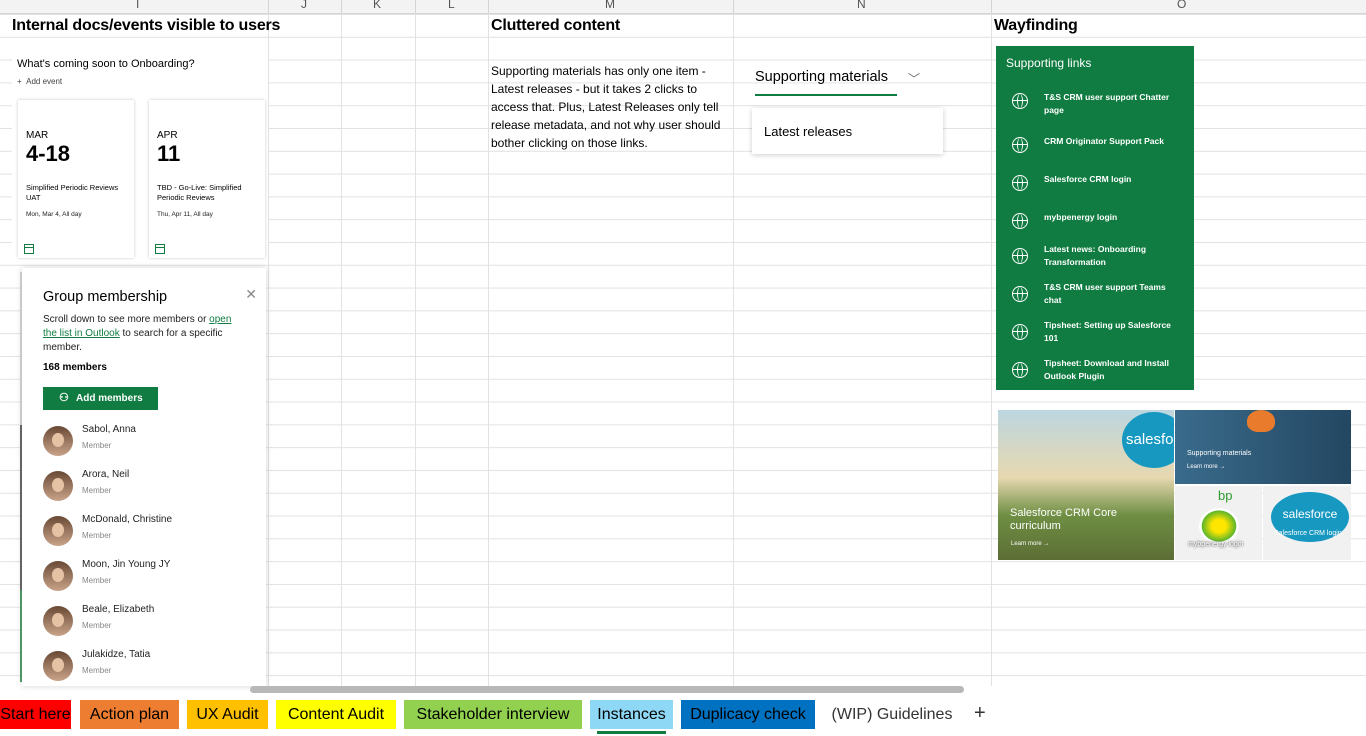 This screenshot has width=1366, height=736. What do you see at coordinates (35, 714) in the screenshot?
I see `tab-start-here: Start here` at bounding box center [35, 714].